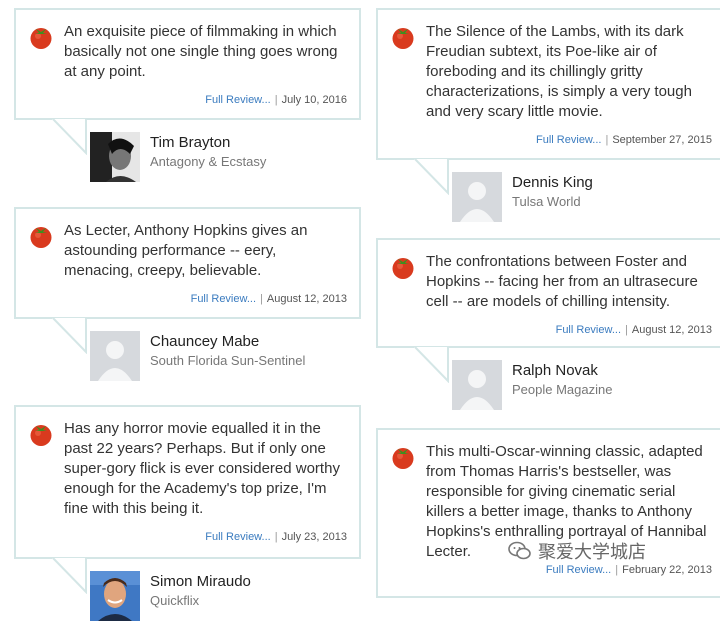  I want to click on critic-publication: People Magazine, so click(562, 389).